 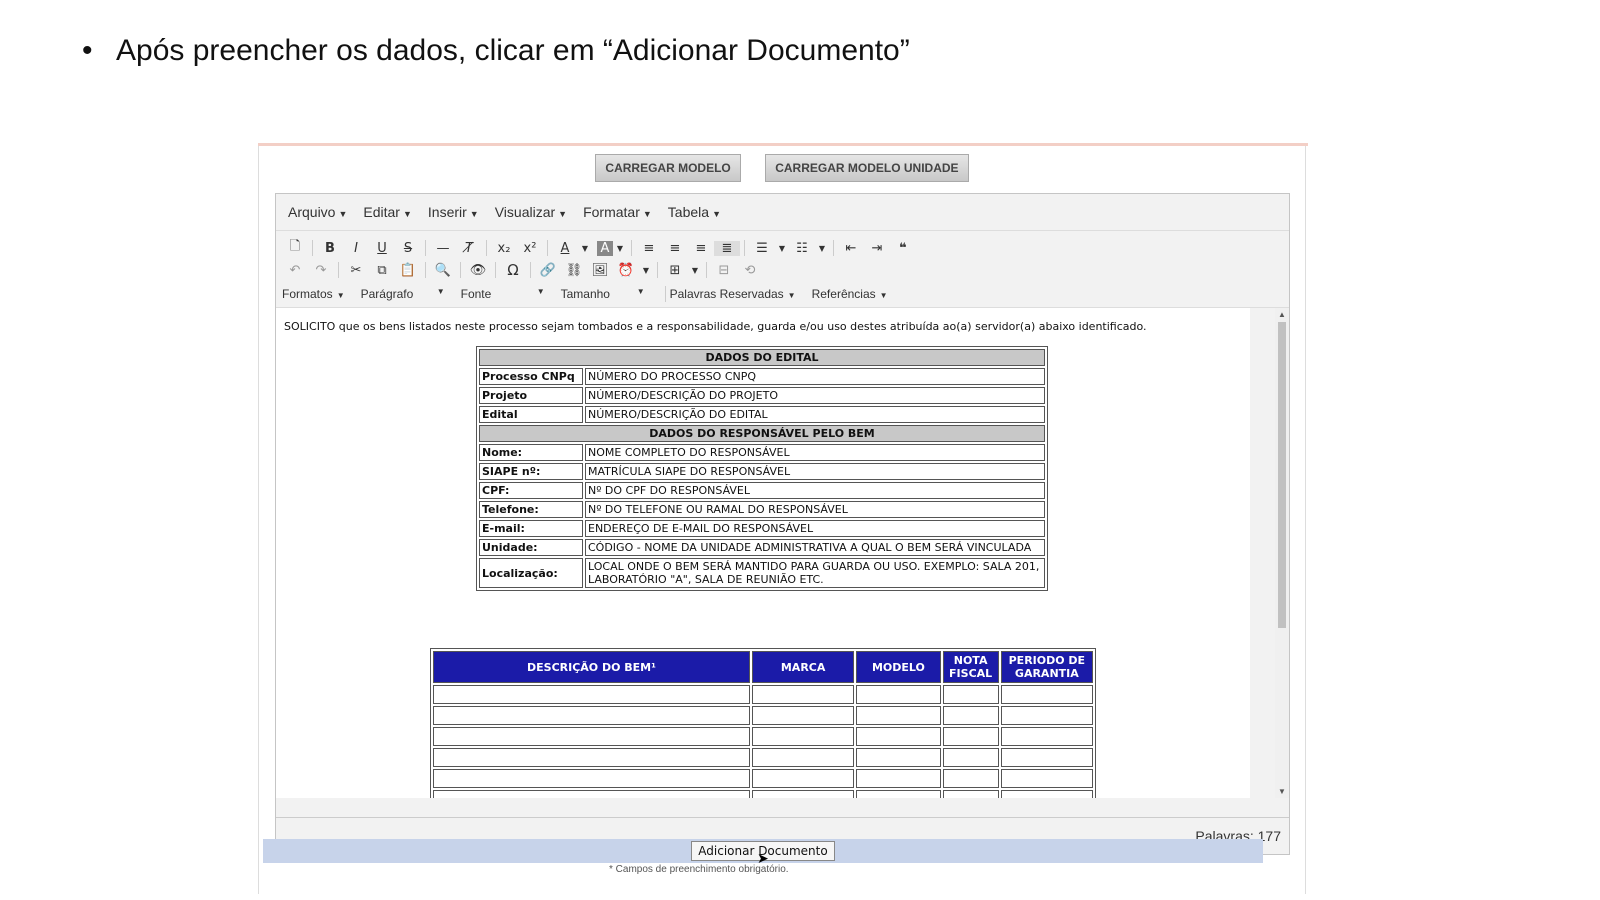 What do you see at coordinates (330, 248) in the screenshot?
I see `bold-icon: B` at bounding box center [330, 248].